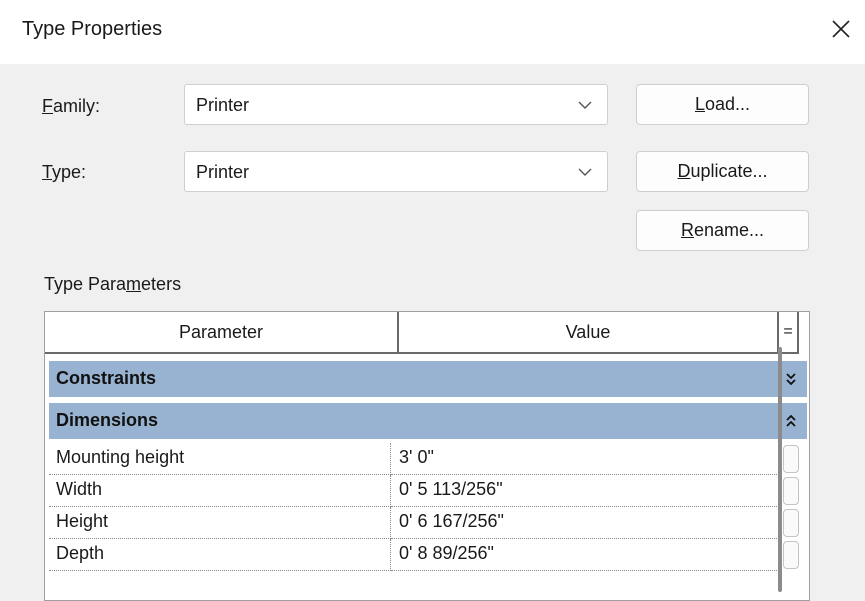 This screenshot has width=865, height=601. I want to click on group-name: Constraints, so click(106, 378).